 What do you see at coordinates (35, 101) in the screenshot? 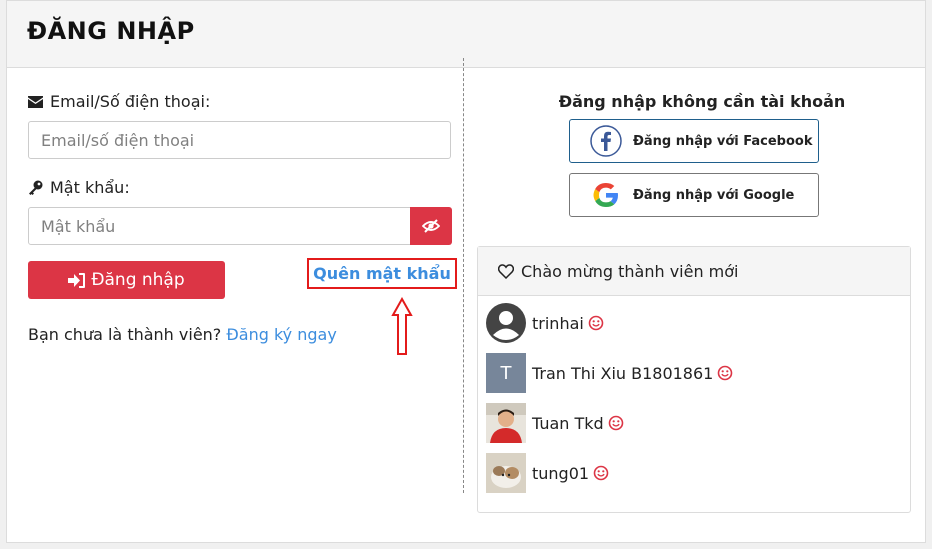
I see `envelope-icon` at bounding box center [35, 101].